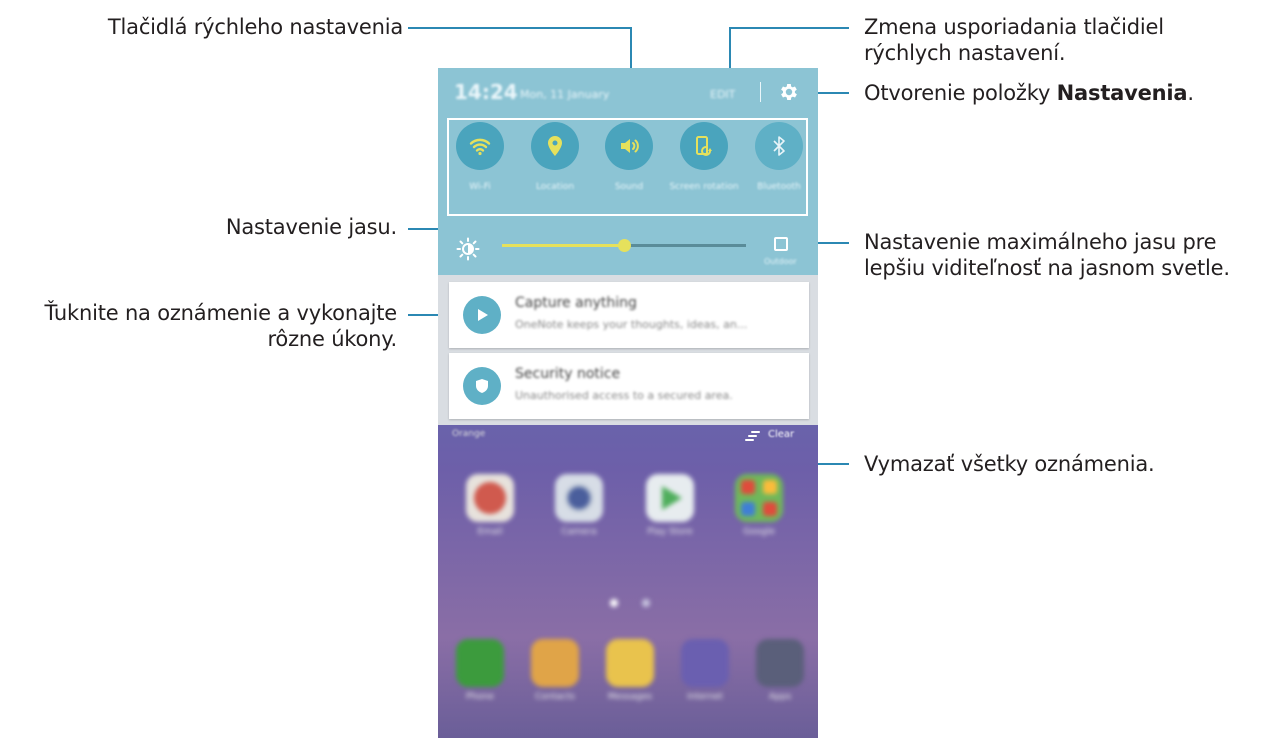 The width and height of the screenshot is (1265, 738). I want to click on location-icon, so click(555, 146).